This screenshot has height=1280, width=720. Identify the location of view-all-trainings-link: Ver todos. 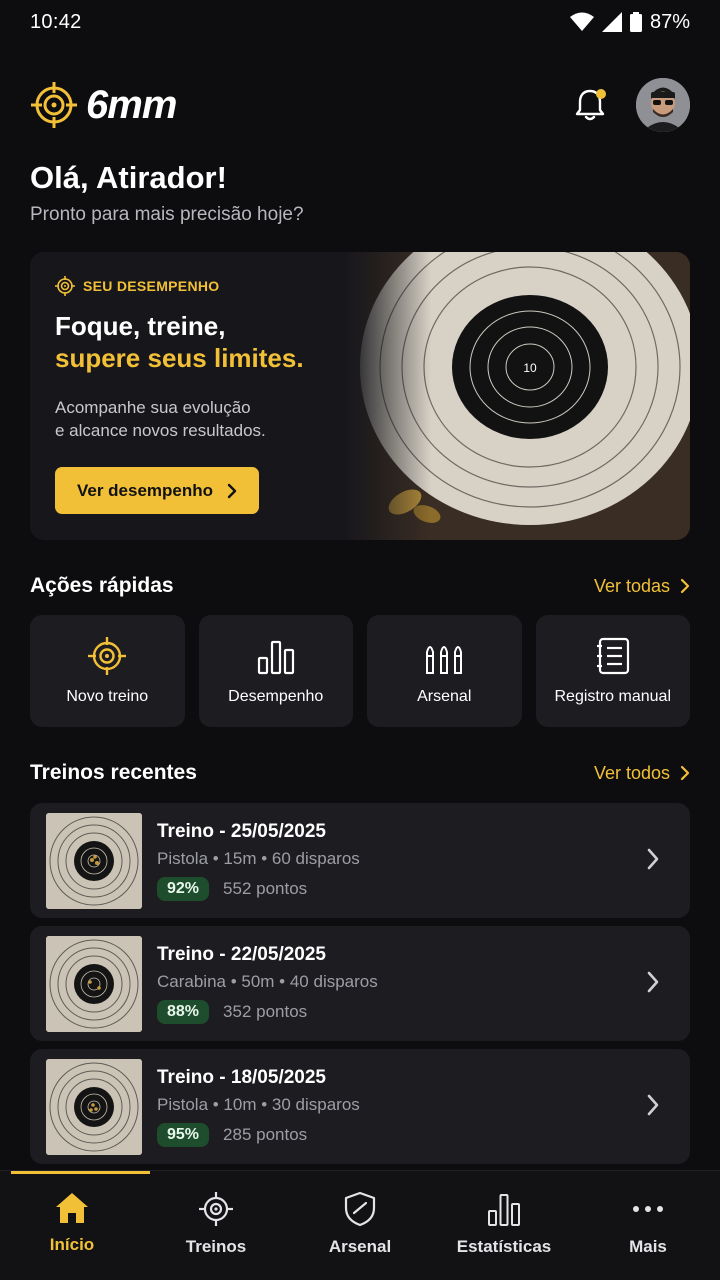
(642, 773).